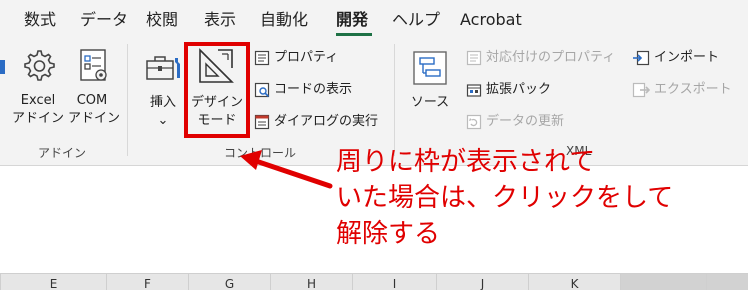 The image size is (748, 290). I want to click on annotation-line-1: 周りに枠が表示されて, so click(466, 162).